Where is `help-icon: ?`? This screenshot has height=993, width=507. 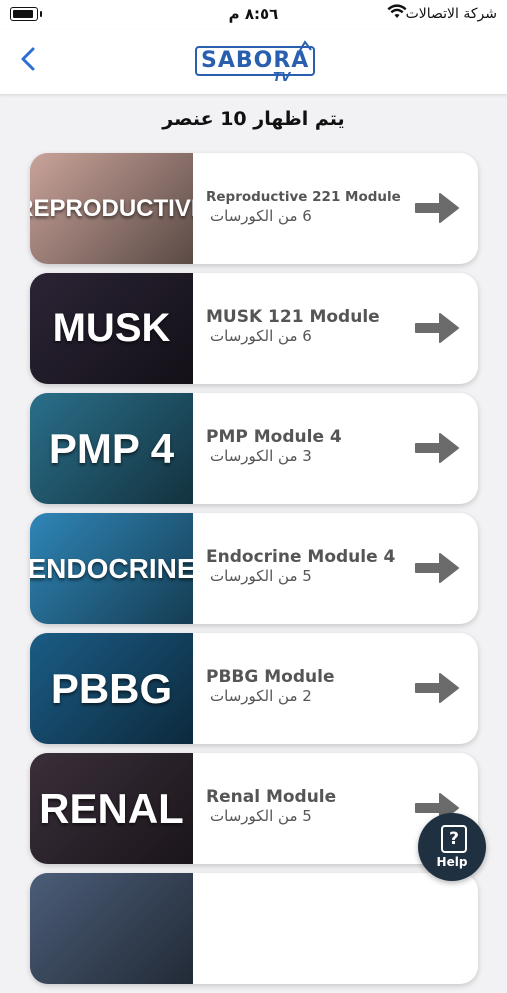 help-icon: ? is located at coordinates (454, 839).